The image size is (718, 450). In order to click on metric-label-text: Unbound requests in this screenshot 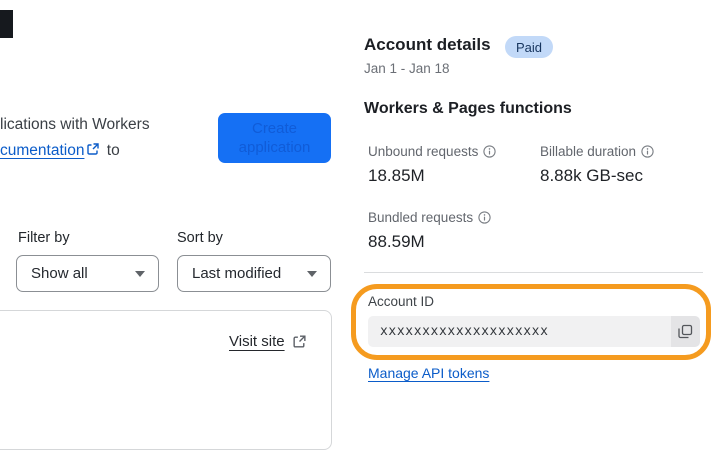, I will do `click(423, 151)`.